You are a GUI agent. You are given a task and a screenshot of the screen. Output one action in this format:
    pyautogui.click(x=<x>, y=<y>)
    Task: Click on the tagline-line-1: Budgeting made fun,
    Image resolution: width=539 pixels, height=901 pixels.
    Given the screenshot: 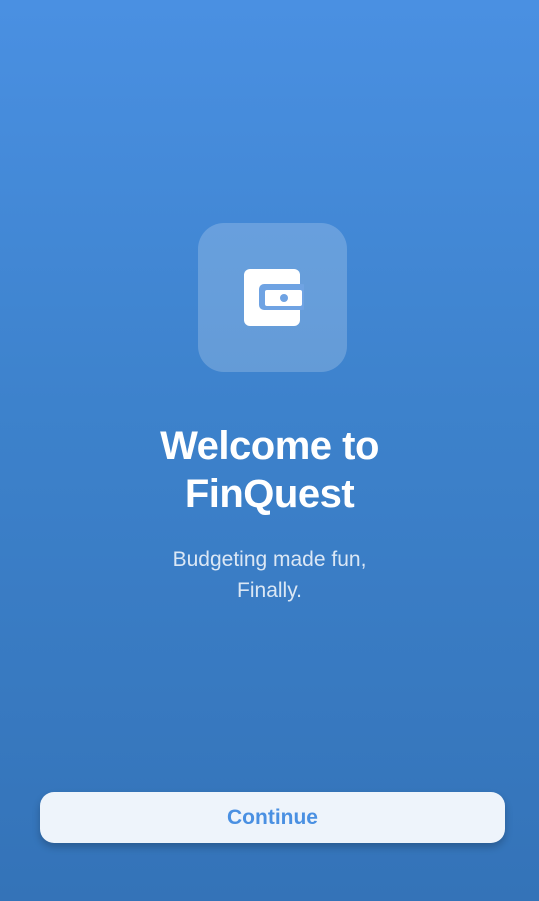 What is the action you would take?
    pyautogui.click(x=269, y=559)
    